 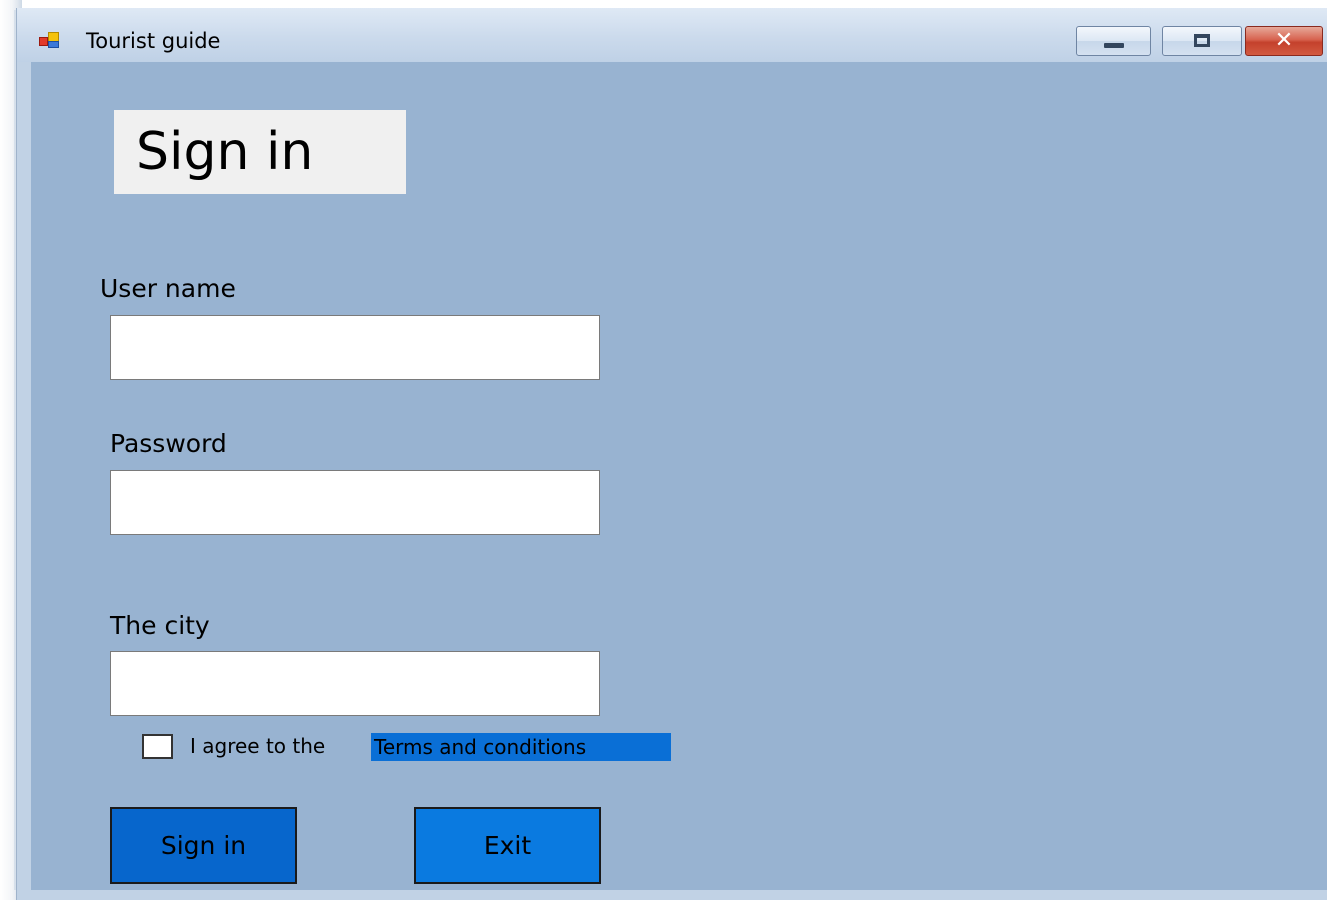 What do you see at coordinates (507, 845) in the screenshot?
I see `exit-button: Exit` at bounding box center [507, 845].